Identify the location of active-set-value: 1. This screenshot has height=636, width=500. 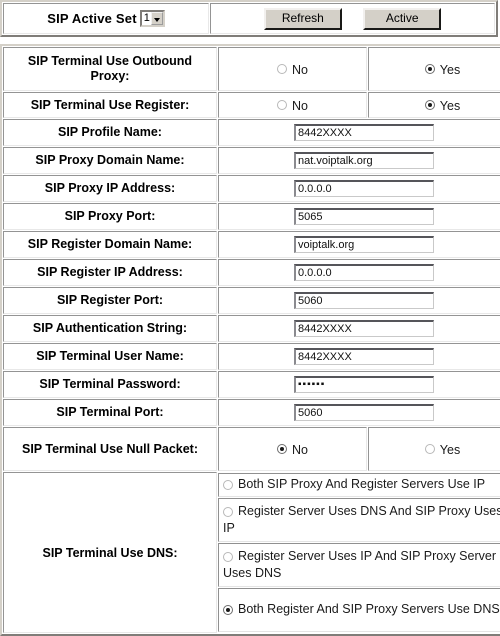
(146, 18).